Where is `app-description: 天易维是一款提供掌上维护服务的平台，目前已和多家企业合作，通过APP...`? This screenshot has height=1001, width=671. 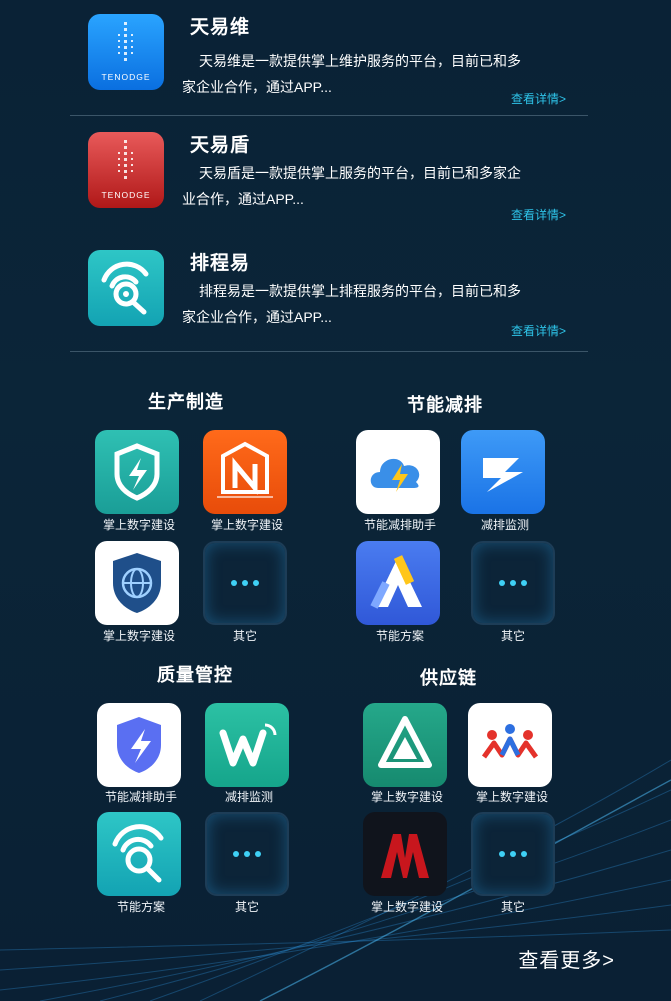 app-description: 天易维是一款提供掌上维护服务的平台，目前已和多家企业合作，通过APP... is located at coordinates (351, 74).